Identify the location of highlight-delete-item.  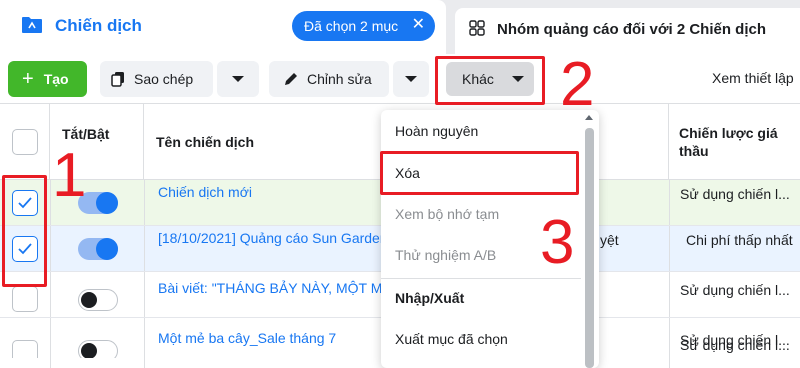
(479, 173).